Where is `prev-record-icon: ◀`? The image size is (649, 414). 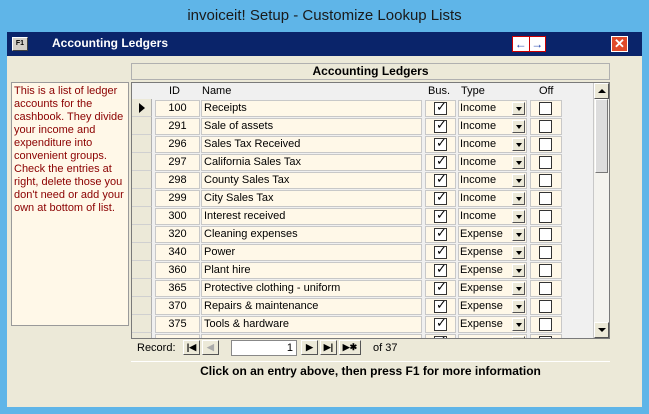 prev-record-icon: ◀ is located at coordinates (210, 347).